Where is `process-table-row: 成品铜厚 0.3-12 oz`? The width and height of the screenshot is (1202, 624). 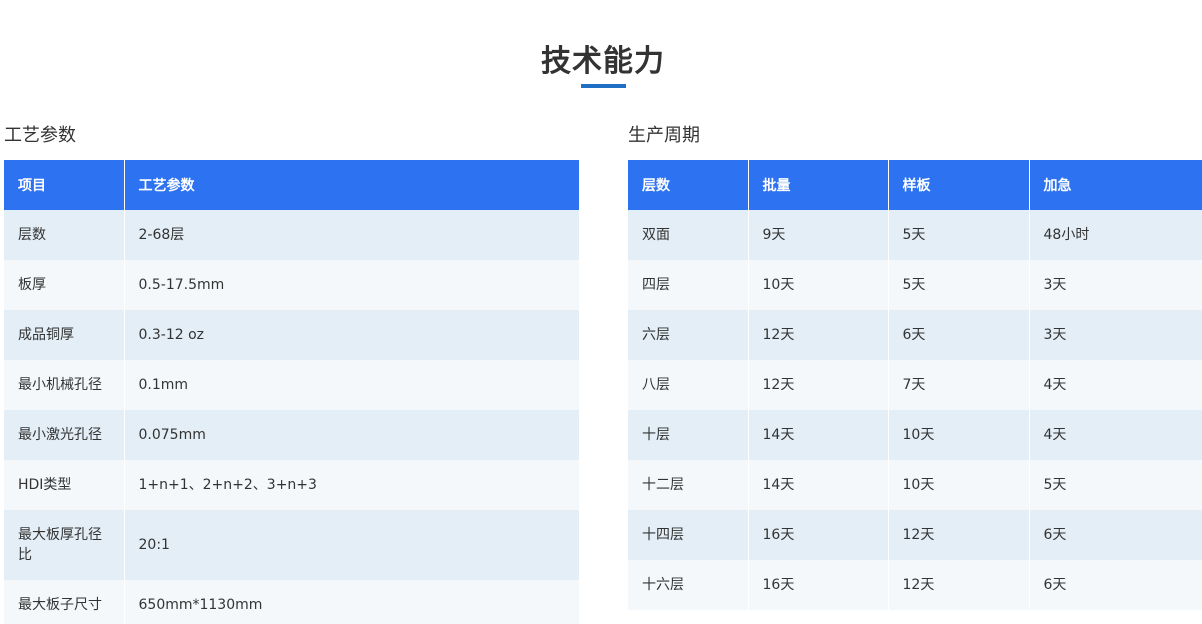 process-table-row: 成品铜厚 0.3-12 oz is located at coordinates (291, 335).